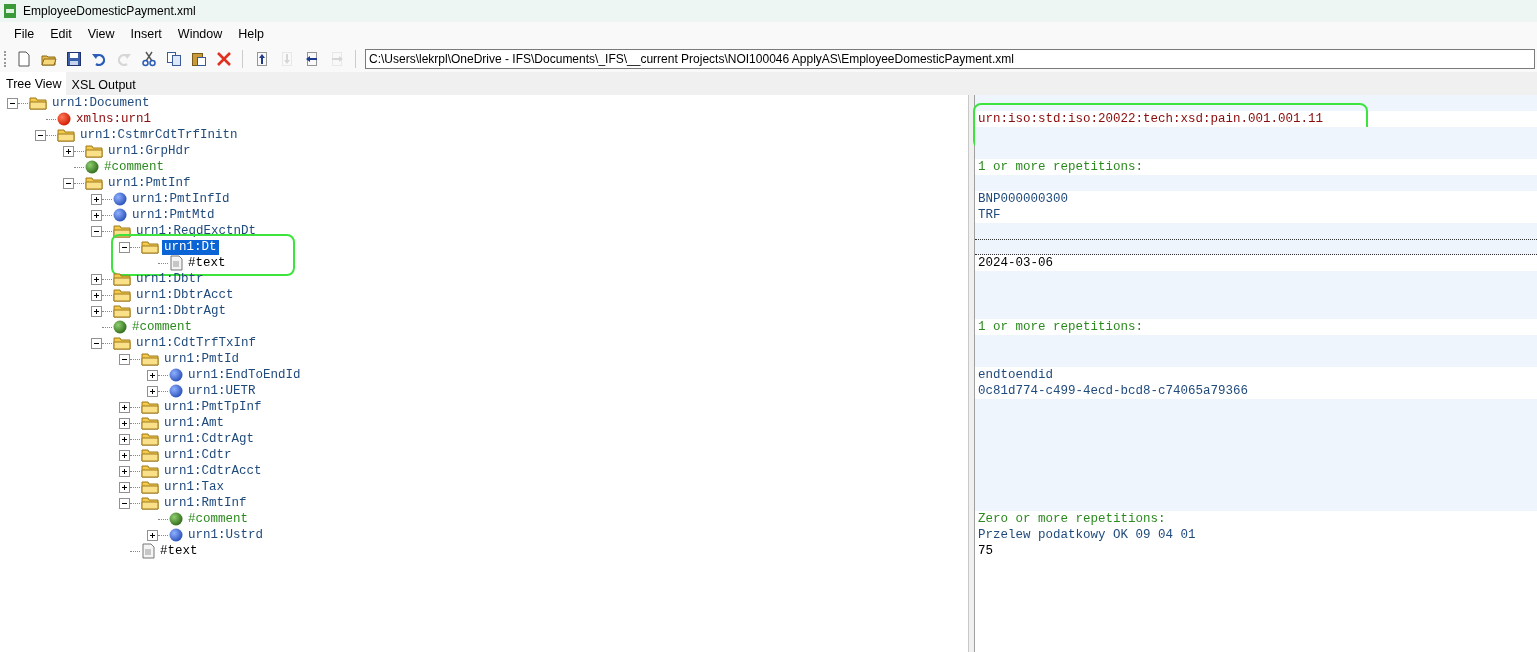 The width and height of the screenshot is (1537, 652). What do you see at coordinates (170, 279) in the screenshot?
I see `tree-node-label: urn1:Dbtr` at bounding box center [170, 279].